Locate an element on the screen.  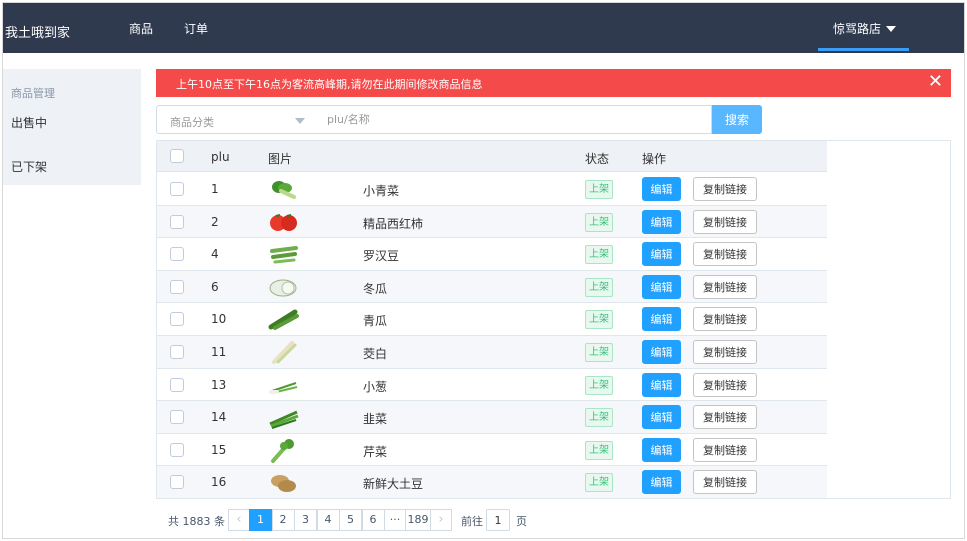
search-button: 搜索 is located at coordinates (737, 119).